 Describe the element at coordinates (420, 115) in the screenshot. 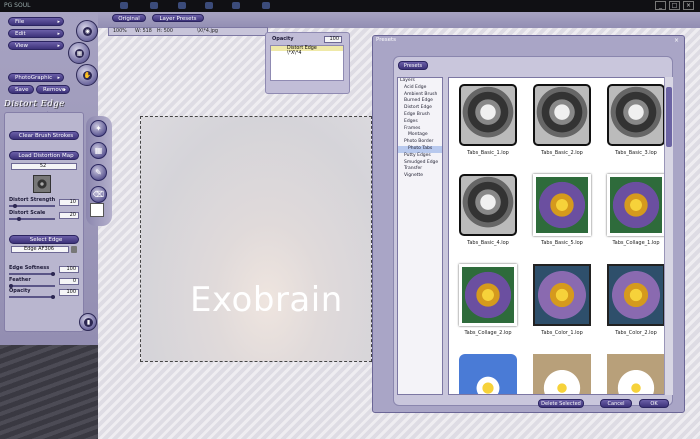

I see `tree-item: Edge Brush` at that location.